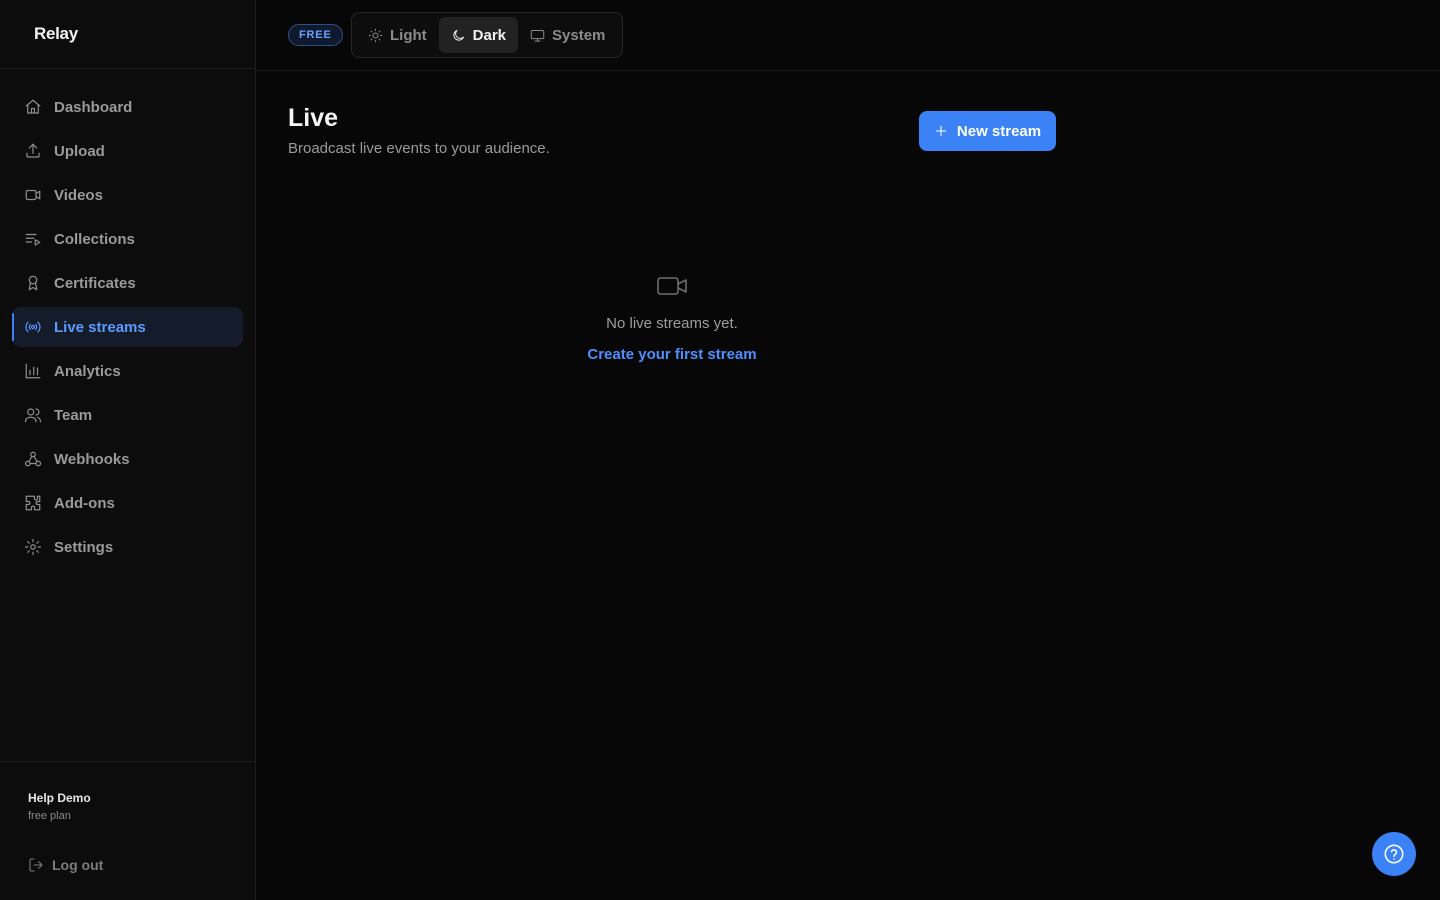 This screenshot has width=1440, height=900. I want to click on theme-option-system: System, so click(567, 35).